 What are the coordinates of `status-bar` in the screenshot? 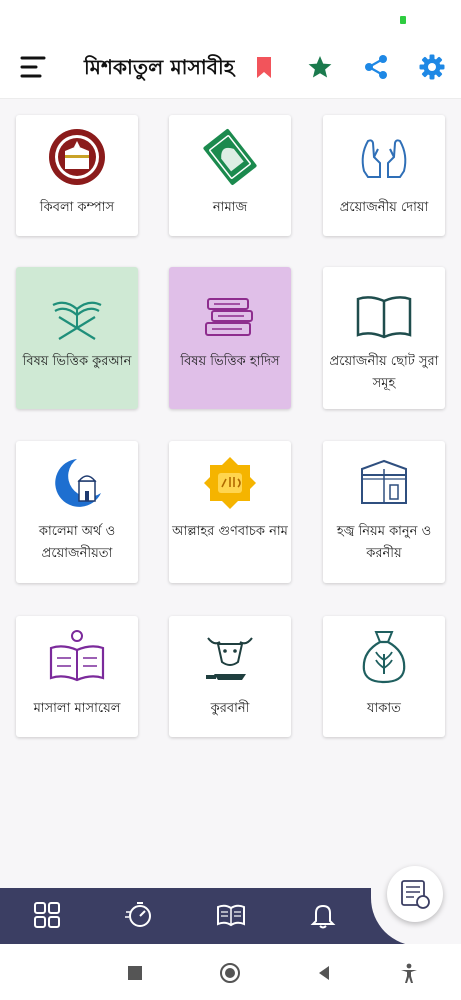 It's located at (230, 20).